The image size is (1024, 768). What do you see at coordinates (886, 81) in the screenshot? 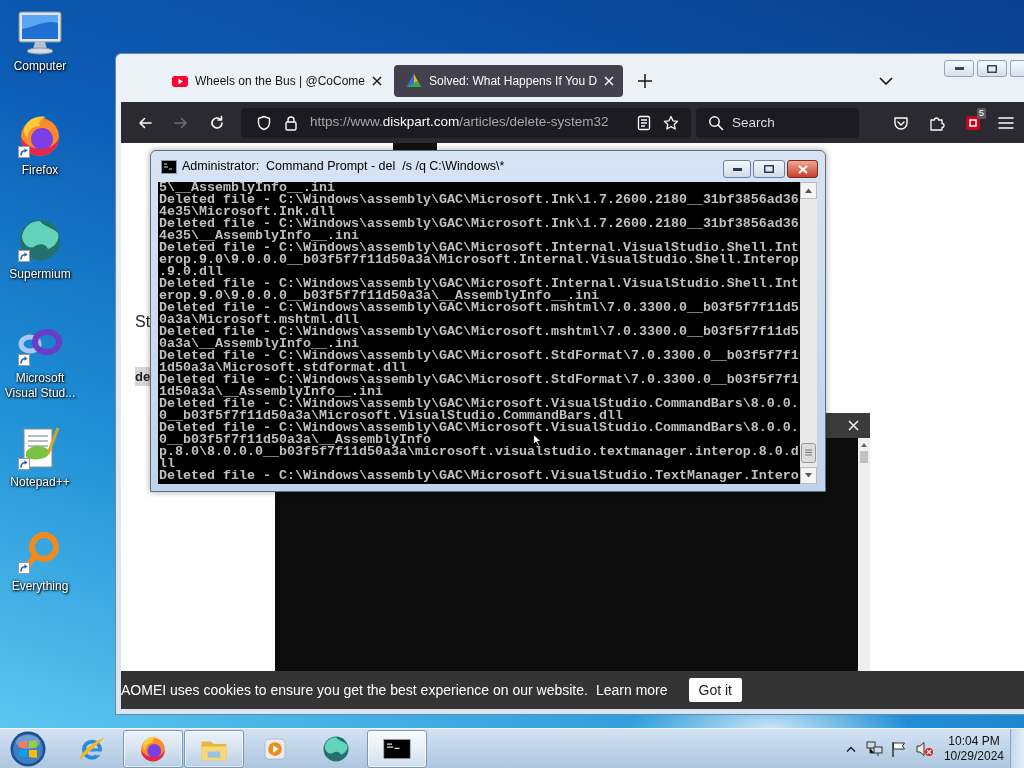
I see `chevron-down-icon` at bounding box center [886, 81].